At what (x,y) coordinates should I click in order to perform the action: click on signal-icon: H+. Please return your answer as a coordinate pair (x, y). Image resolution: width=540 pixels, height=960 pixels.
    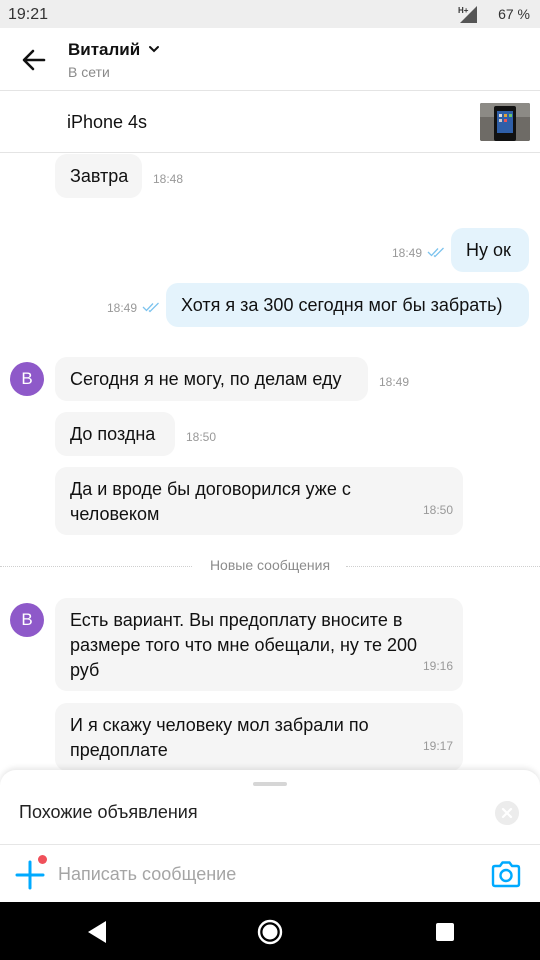
    Looking at the image, I should click on (467, 14).